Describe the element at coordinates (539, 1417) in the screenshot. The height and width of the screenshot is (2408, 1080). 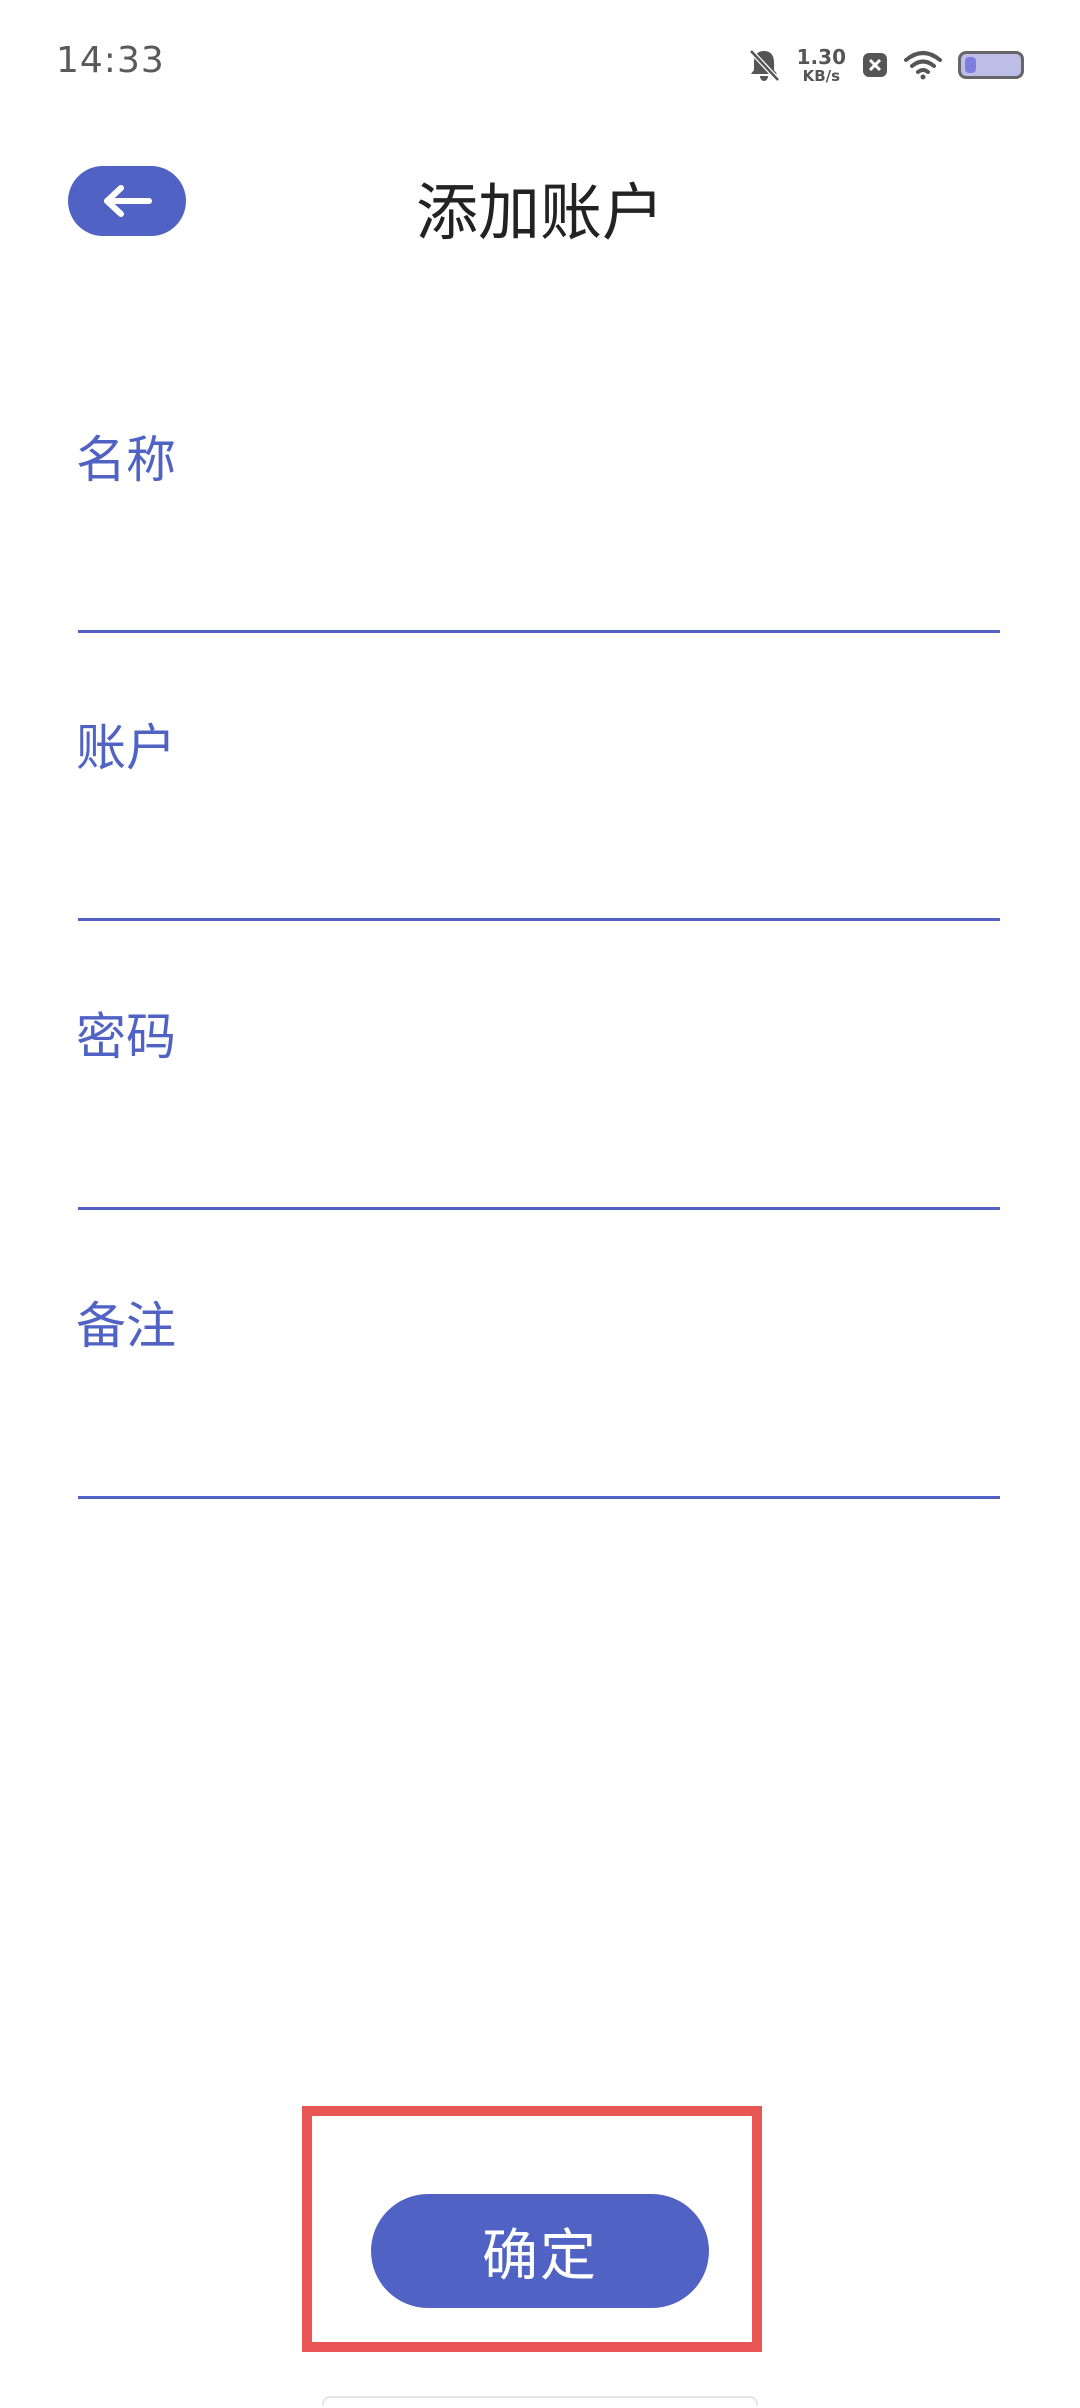
I see `note-input` at that location.